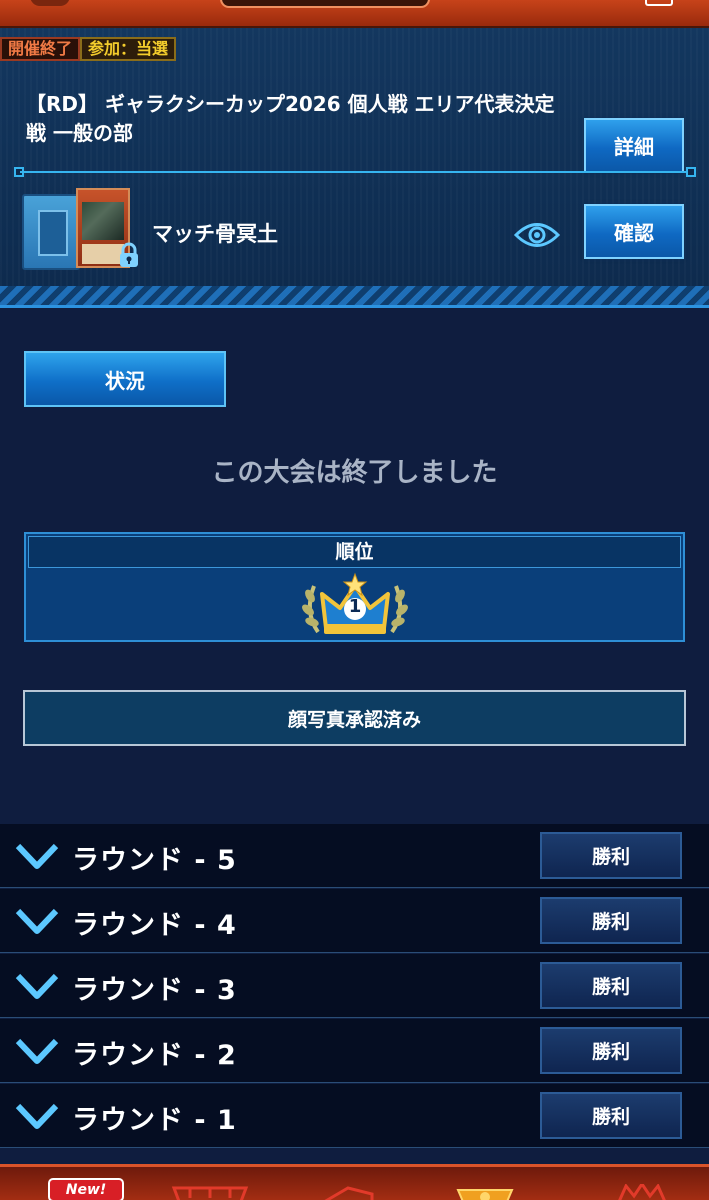 This screenshot has height=1200, width=709. Describe the element at coordinates (355, 172) in the screenshot. I see `divider` at that location.